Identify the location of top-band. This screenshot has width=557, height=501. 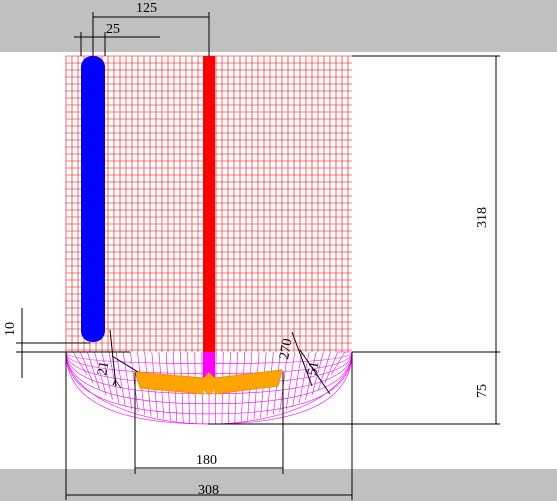
(278, 26).